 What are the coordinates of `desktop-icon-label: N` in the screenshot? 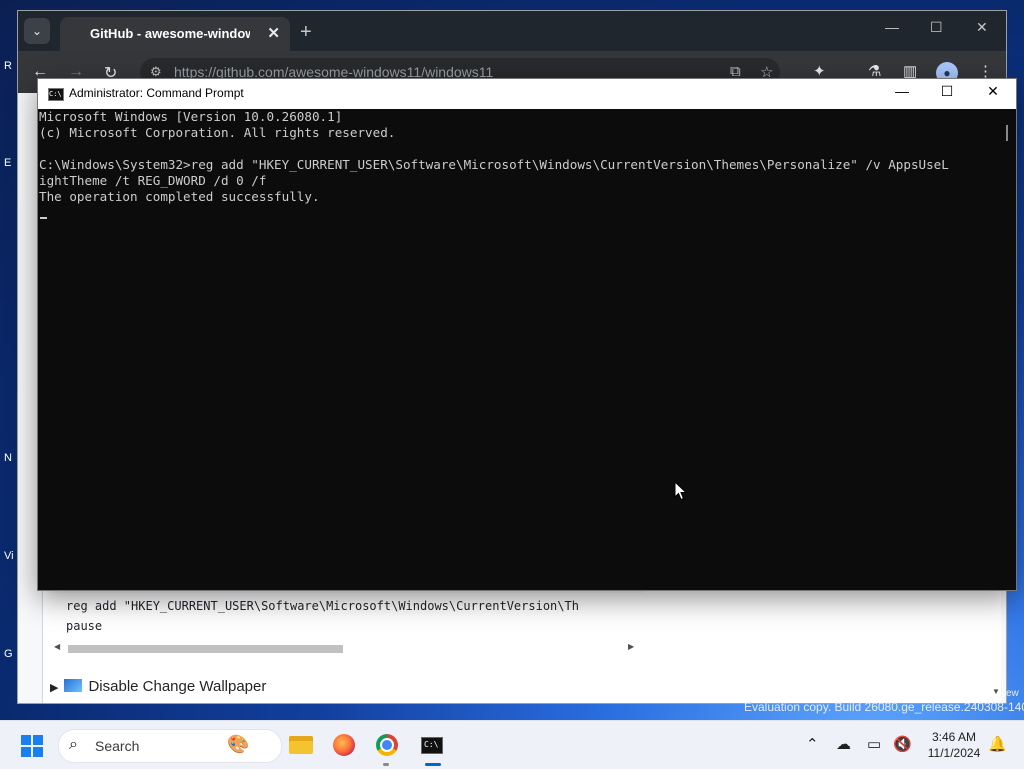 It's located at (11, 458).